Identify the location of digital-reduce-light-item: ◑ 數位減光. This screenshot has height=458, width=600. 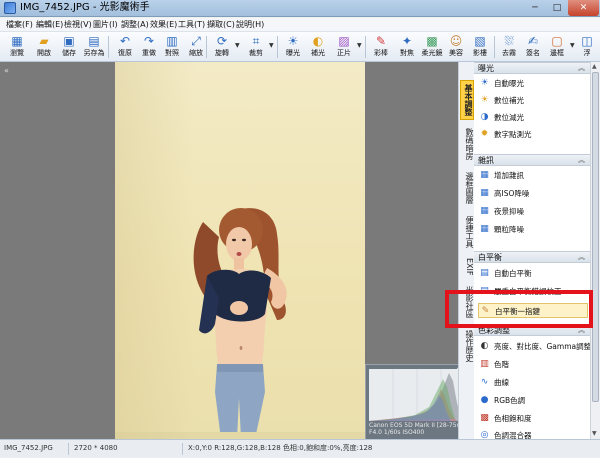
(533, 117).